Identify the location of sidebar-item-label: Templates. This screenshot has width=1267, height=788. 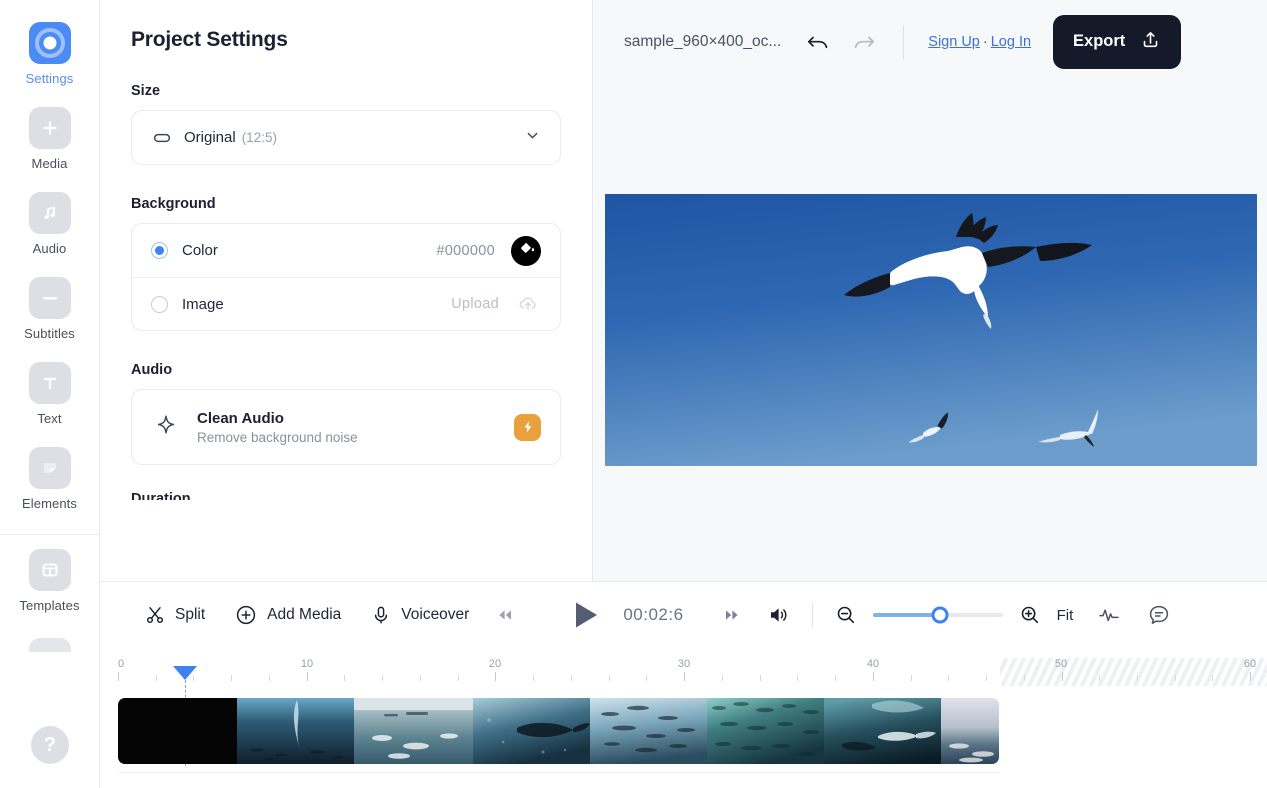
(49, 605).